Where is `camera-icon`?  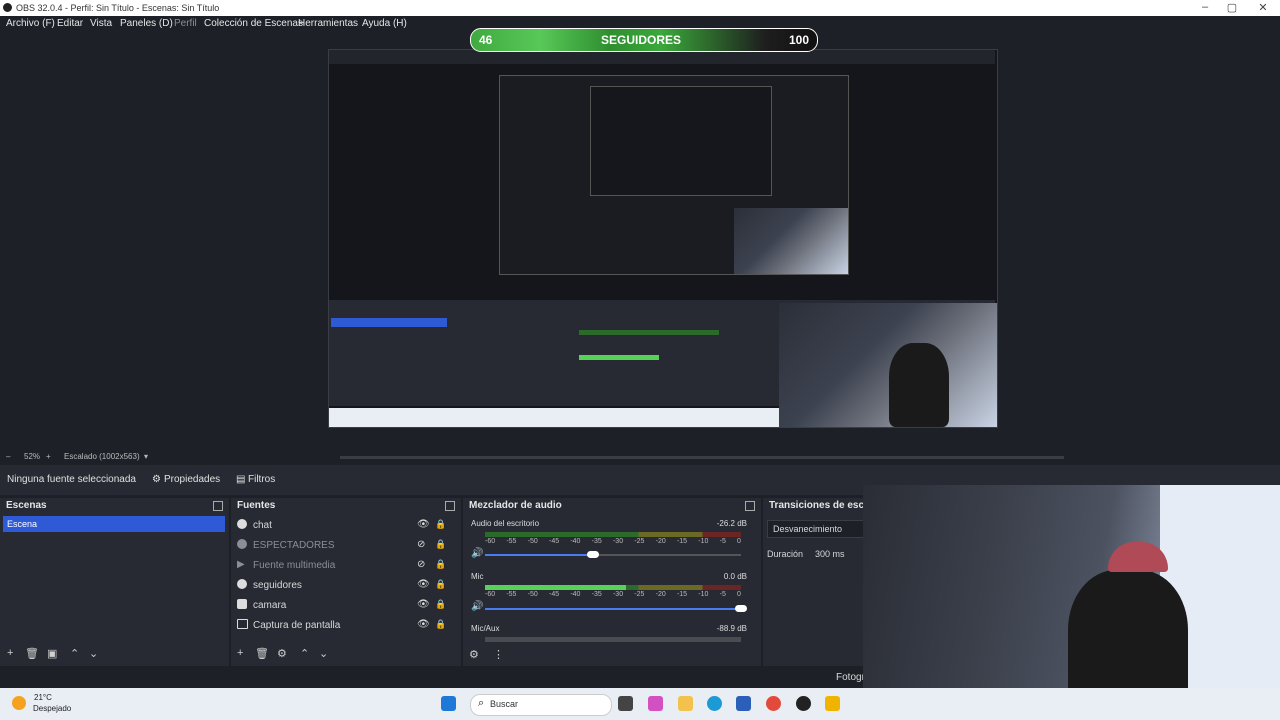 camera-icon is located at coordinates (242, 604).